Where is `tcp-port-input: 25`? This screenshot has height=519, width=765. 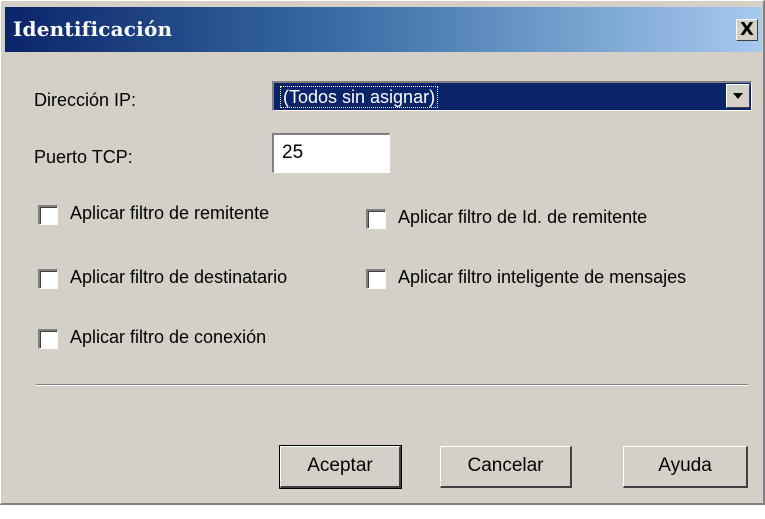
tcp-port-input: 25 is located at coordinates (331, 153).